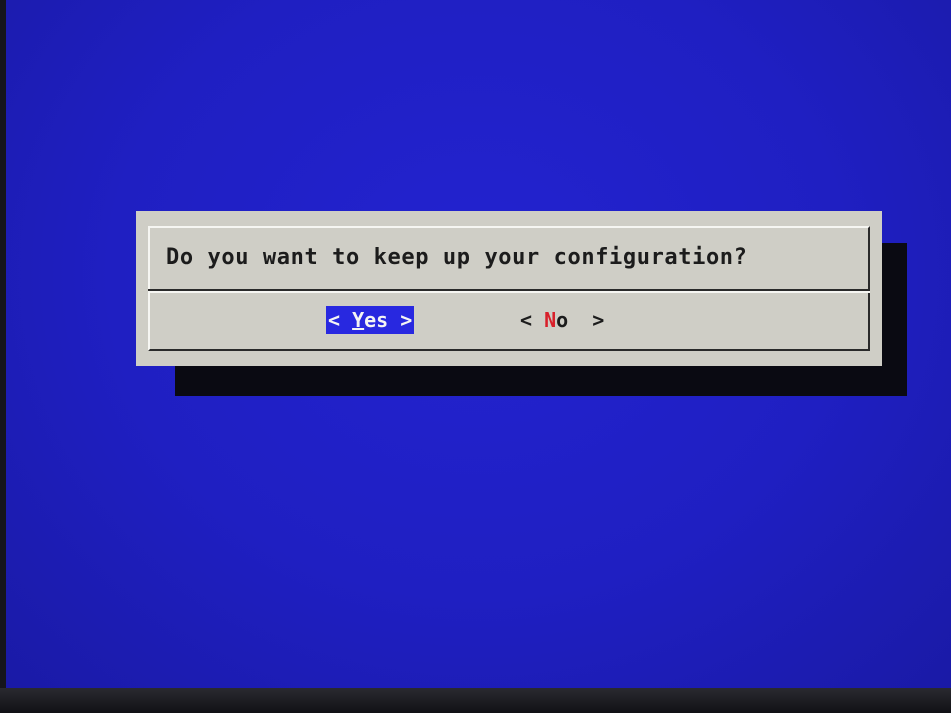 This screenshot has width=951, height=713. What do you see at coordinates (586, 320) in the screenshot?
I see `no-button-right-bracket: >` at bounding box center [586, 320].